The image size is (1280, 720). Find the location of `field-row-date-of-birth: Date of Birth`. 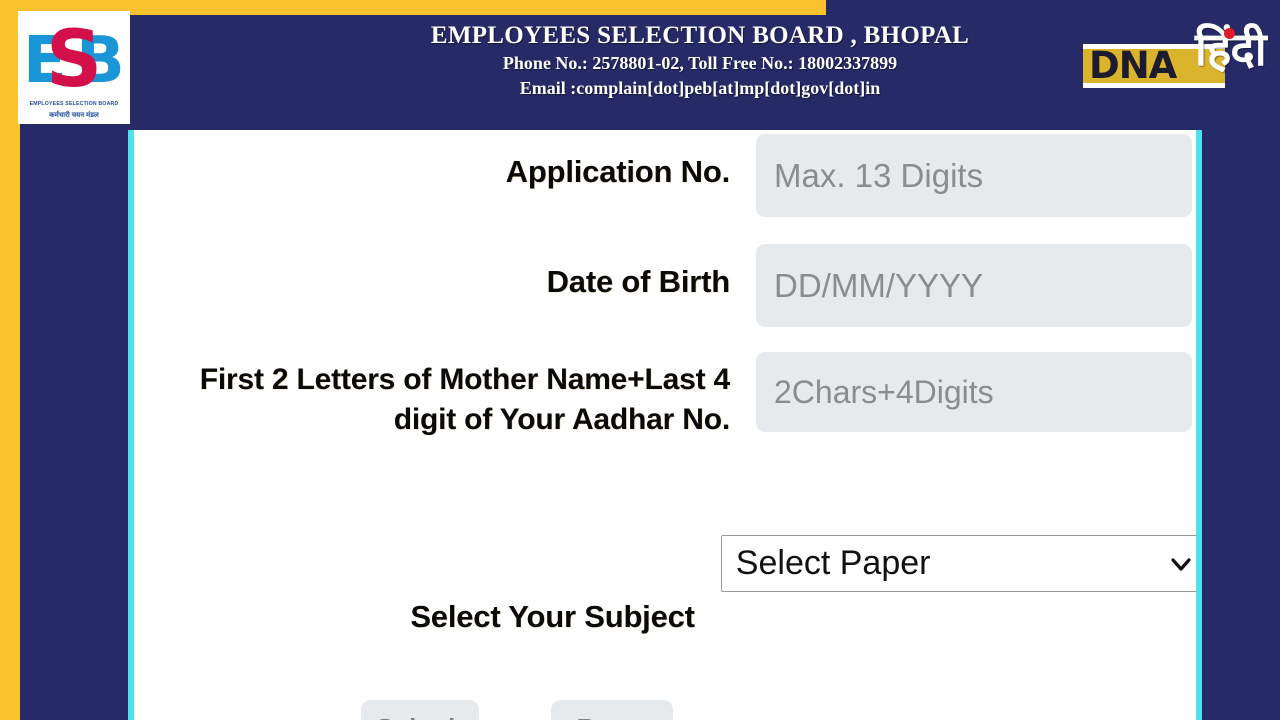

field-row-date-of-birth: Date of Birth is located at coordinates (698, 285).